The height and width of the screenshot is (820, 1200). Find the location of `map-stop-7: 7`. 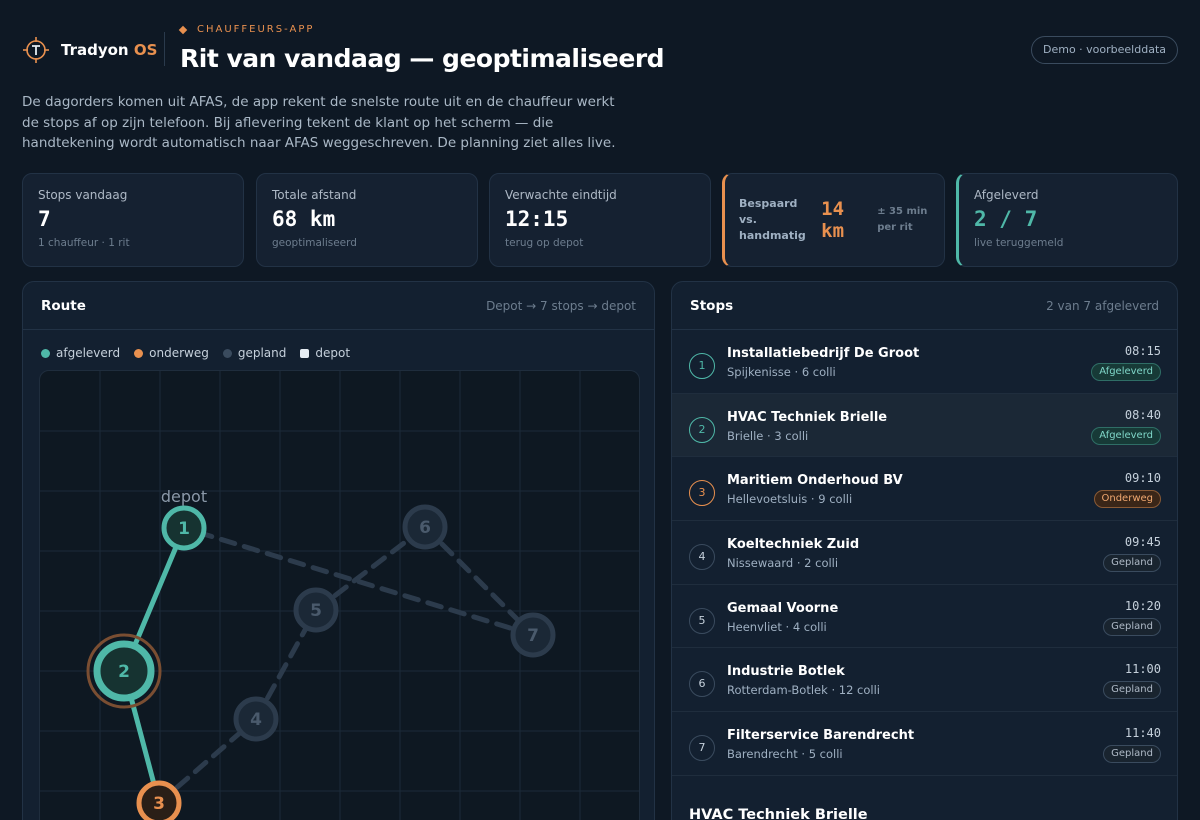

map-stop-7: 7 is located at coordinates (533, 635).